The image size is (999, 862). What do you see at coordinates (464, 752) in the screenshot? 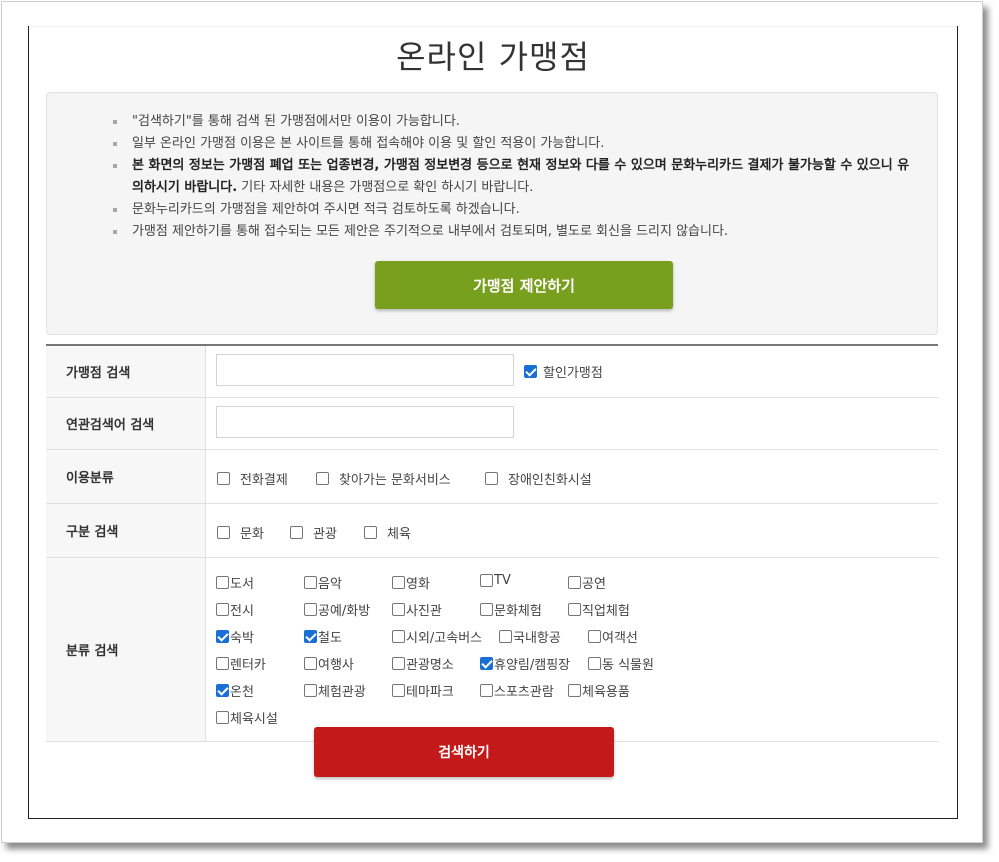
I see `search-button: 검색하기` at bounding box center [464, 752].